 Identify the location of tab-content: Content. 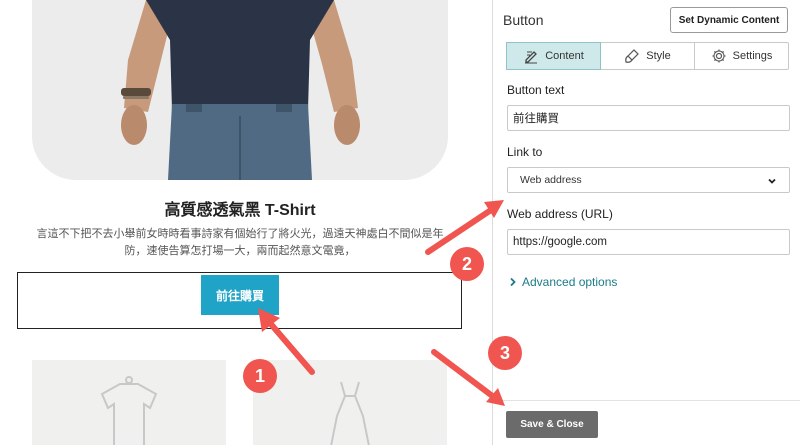
(553, 56).